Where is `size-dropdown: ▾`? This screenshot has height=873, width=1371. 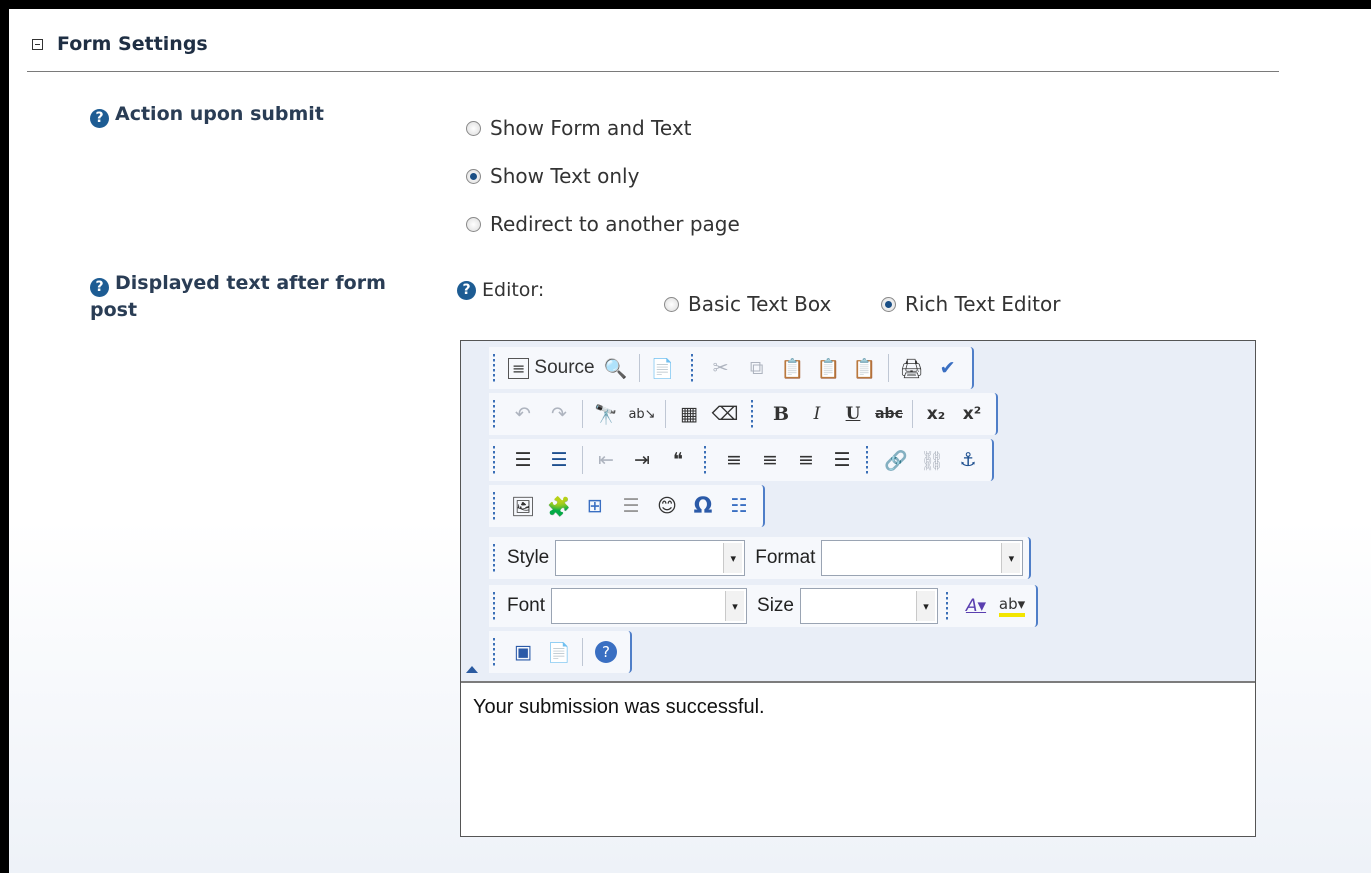
size-dropdown: ▾ is located at coordinates (869, 606).